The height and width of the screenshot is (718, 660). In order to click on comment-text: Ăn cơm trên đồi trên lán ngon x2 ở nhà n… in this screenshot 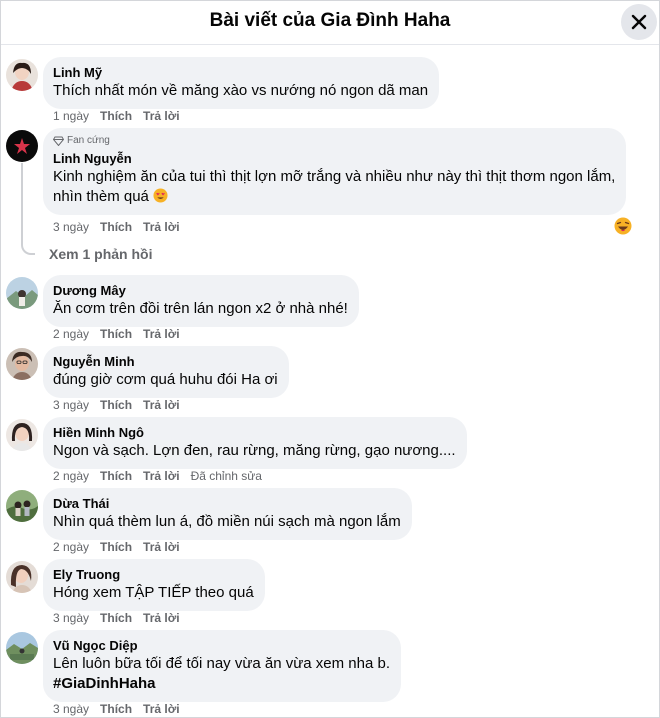, I will do `click(200, 308)`.